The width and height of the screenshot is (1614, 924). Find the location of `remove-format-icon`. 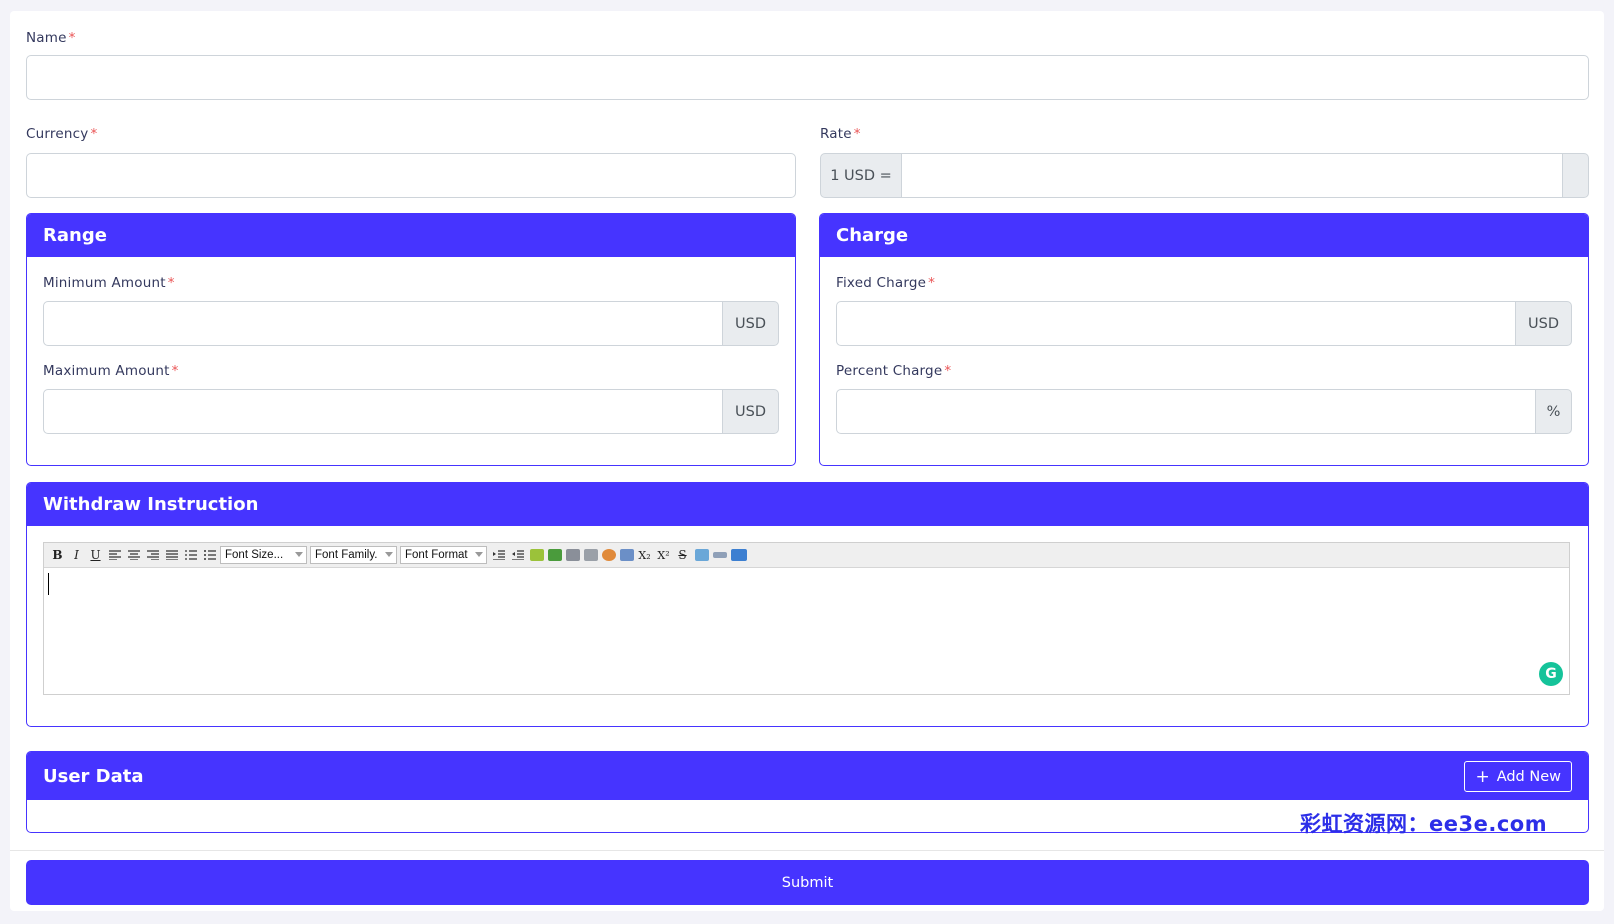

remove-format-icon is located at coordinates (702, 555).